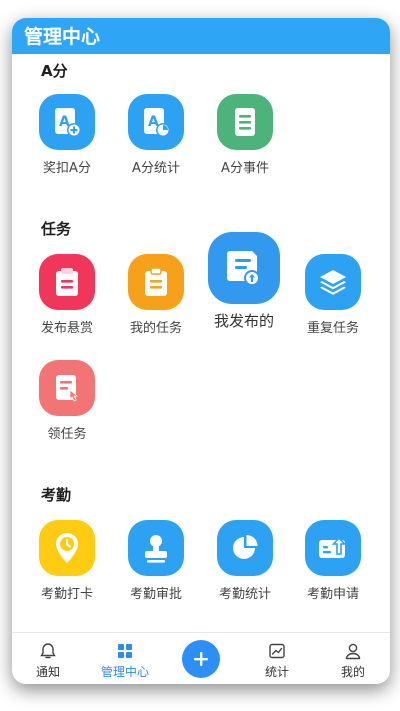 The image size is (400, 711). I want to click on item-attendance-request: 考勤申请, so click(333, 561).